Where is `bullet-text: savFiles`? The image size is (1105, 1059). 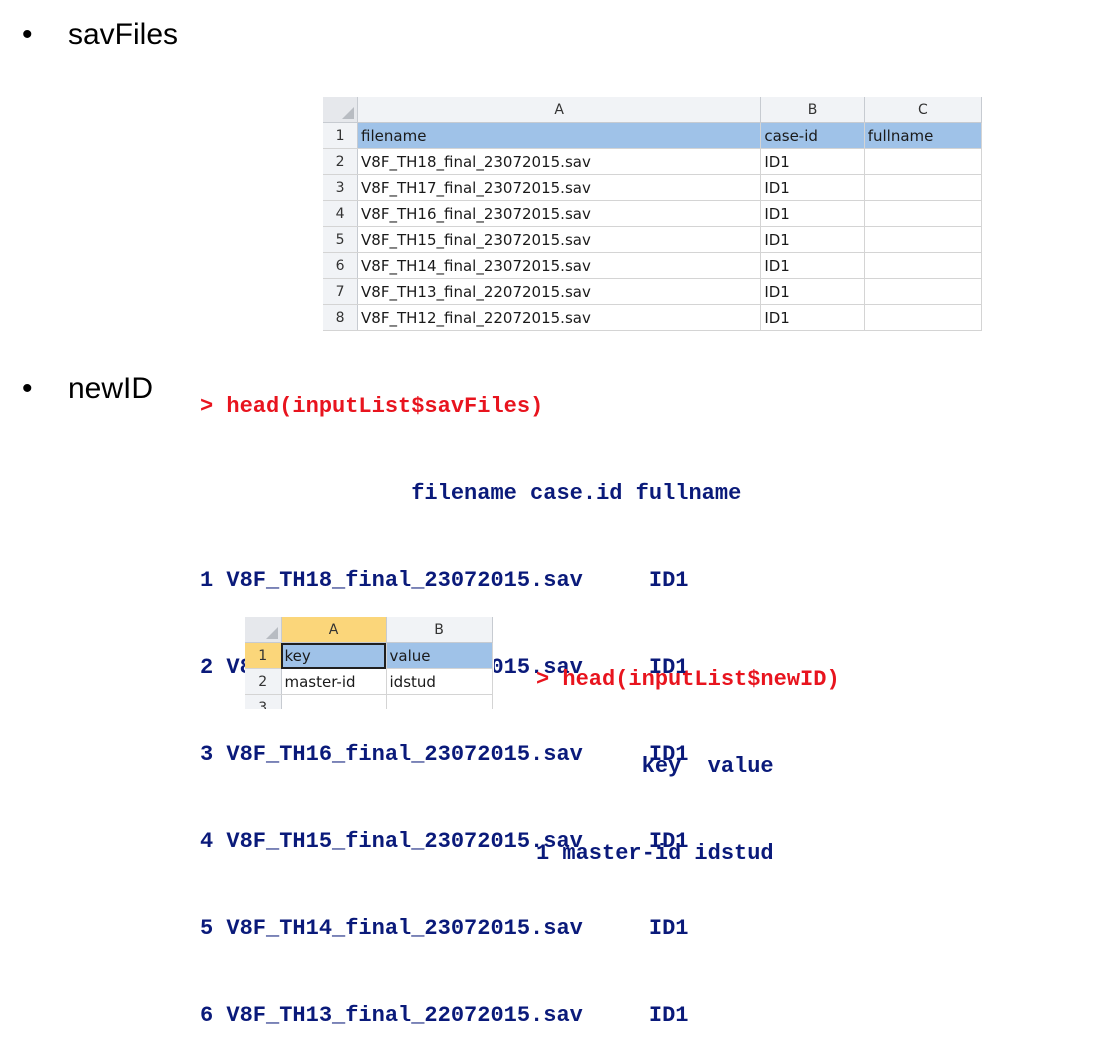 bullet-text: savFiles is located at coordinates (123, 34).